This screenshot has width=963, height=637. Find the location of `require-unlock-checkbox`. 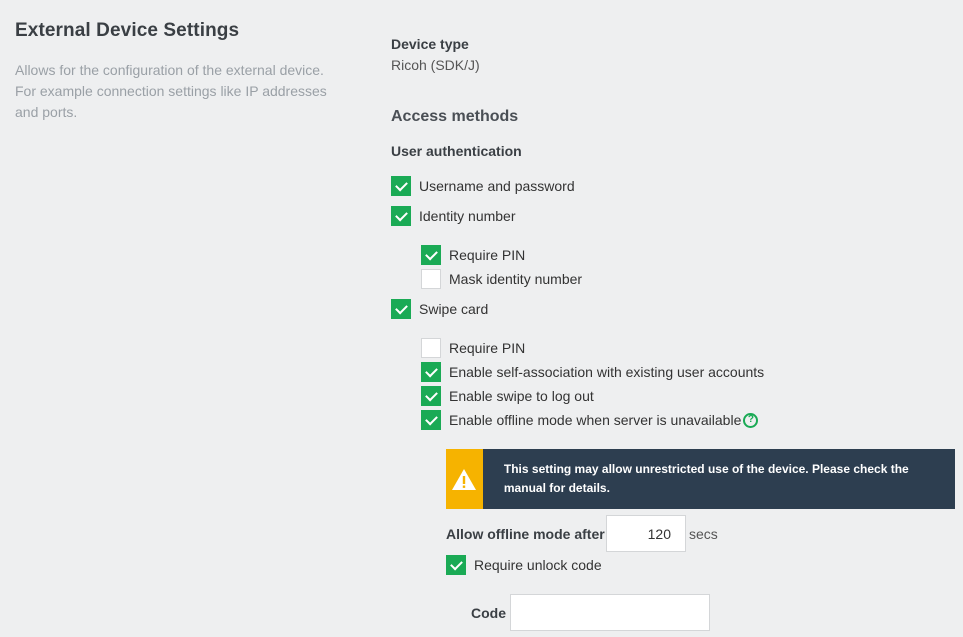

require-unlock-checkbox is located at coordinates (456, 565).